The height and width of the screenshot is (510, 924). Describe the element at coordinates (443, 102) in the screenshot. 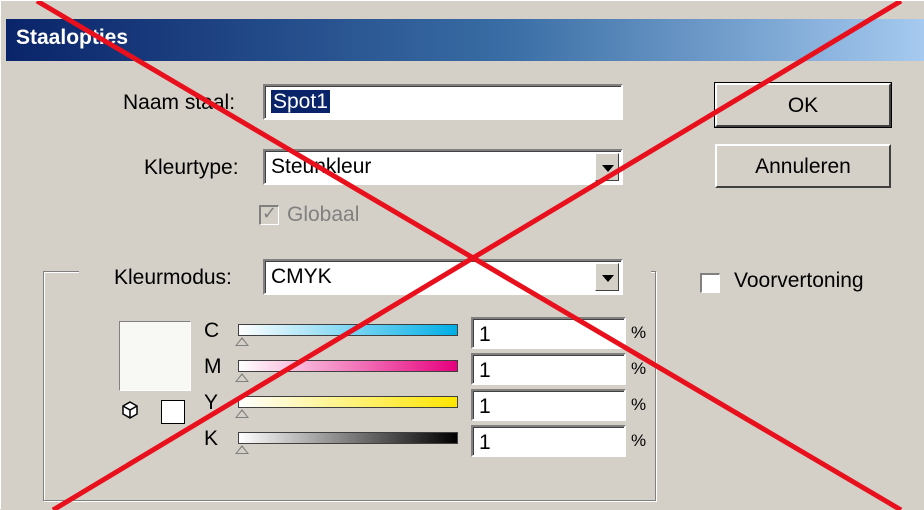

I see `naam-staal-input: Spot1` at that location.